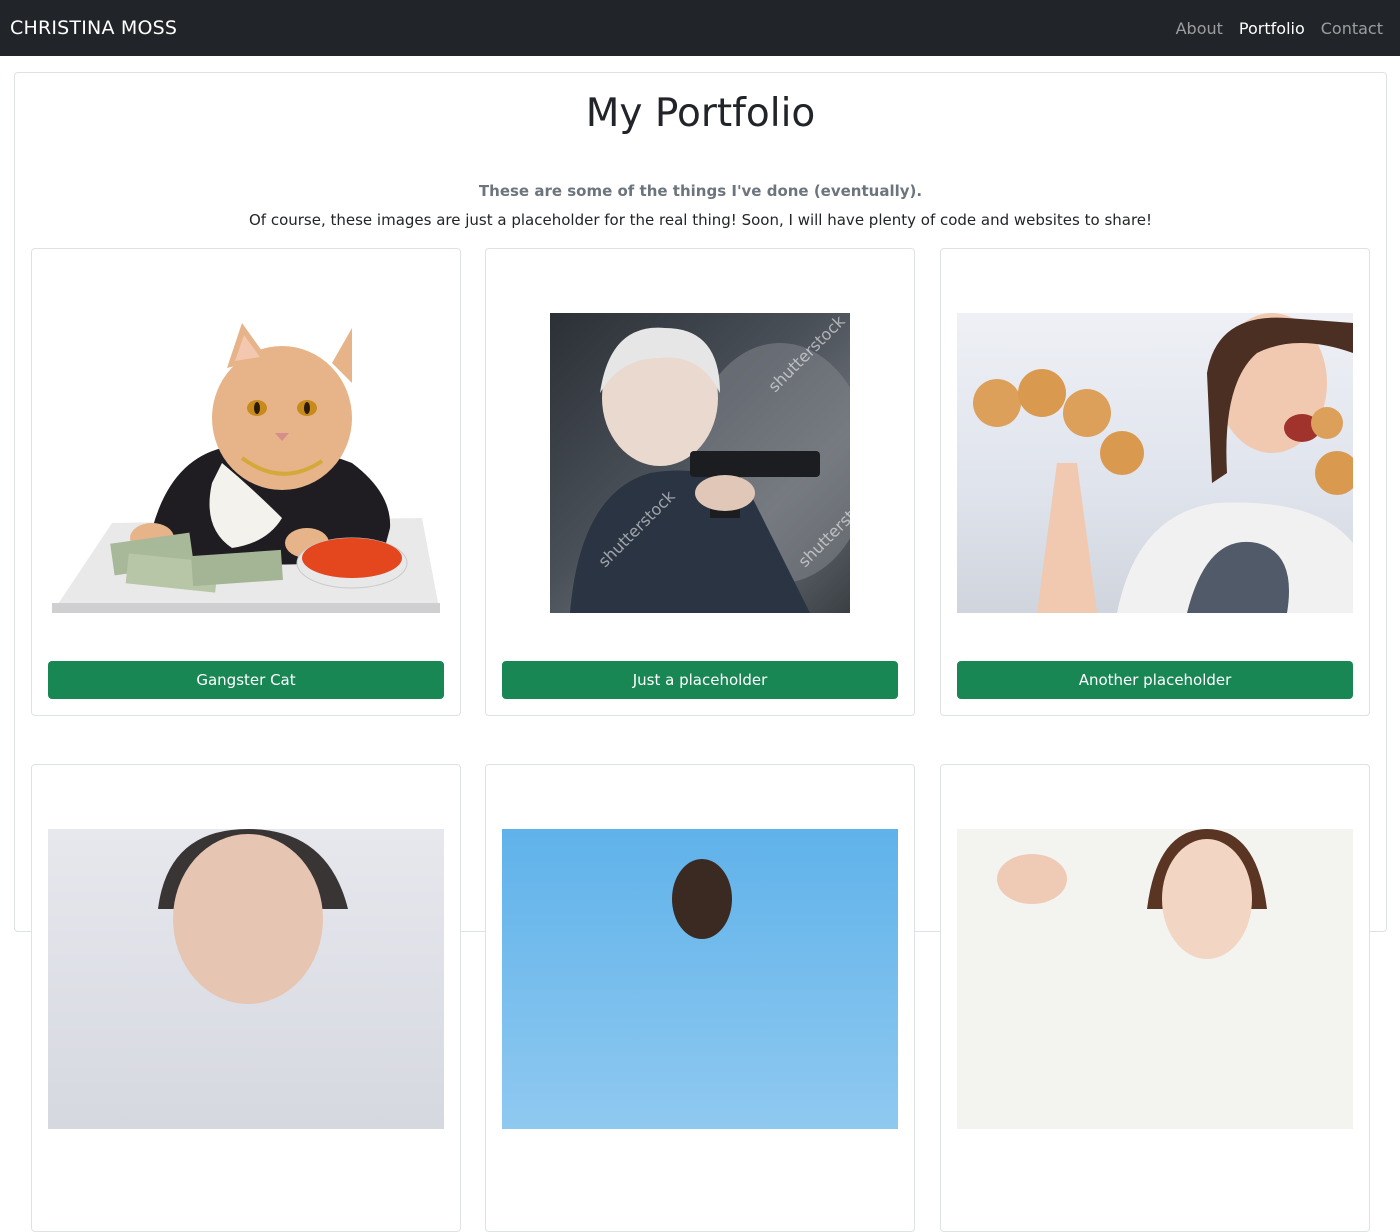  I want to click on woman-with-donuts-image, so click(1155, 463).